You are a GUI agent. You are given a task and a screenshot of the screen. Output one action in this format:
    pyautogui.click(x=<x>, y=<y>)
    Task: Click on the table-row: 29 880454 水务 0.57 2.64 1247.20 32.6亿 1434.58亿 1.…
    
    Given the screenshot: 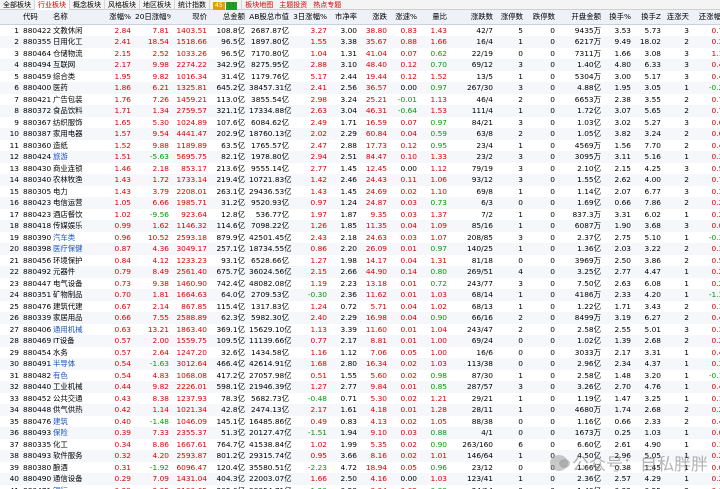 What is the action you would take?
    pyautogui.click(x=360, y=353)
    